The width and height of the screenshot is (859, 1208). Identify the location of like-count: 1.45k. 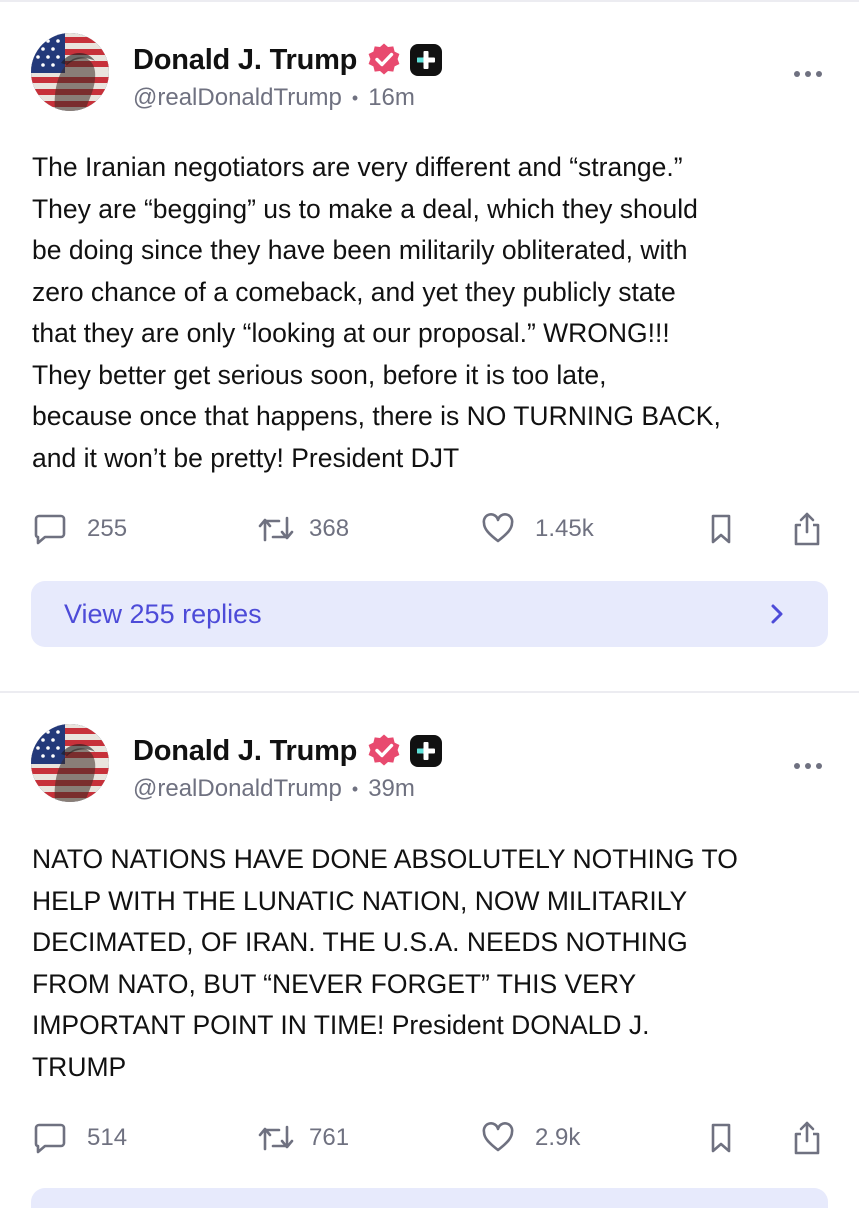
(564, 528).